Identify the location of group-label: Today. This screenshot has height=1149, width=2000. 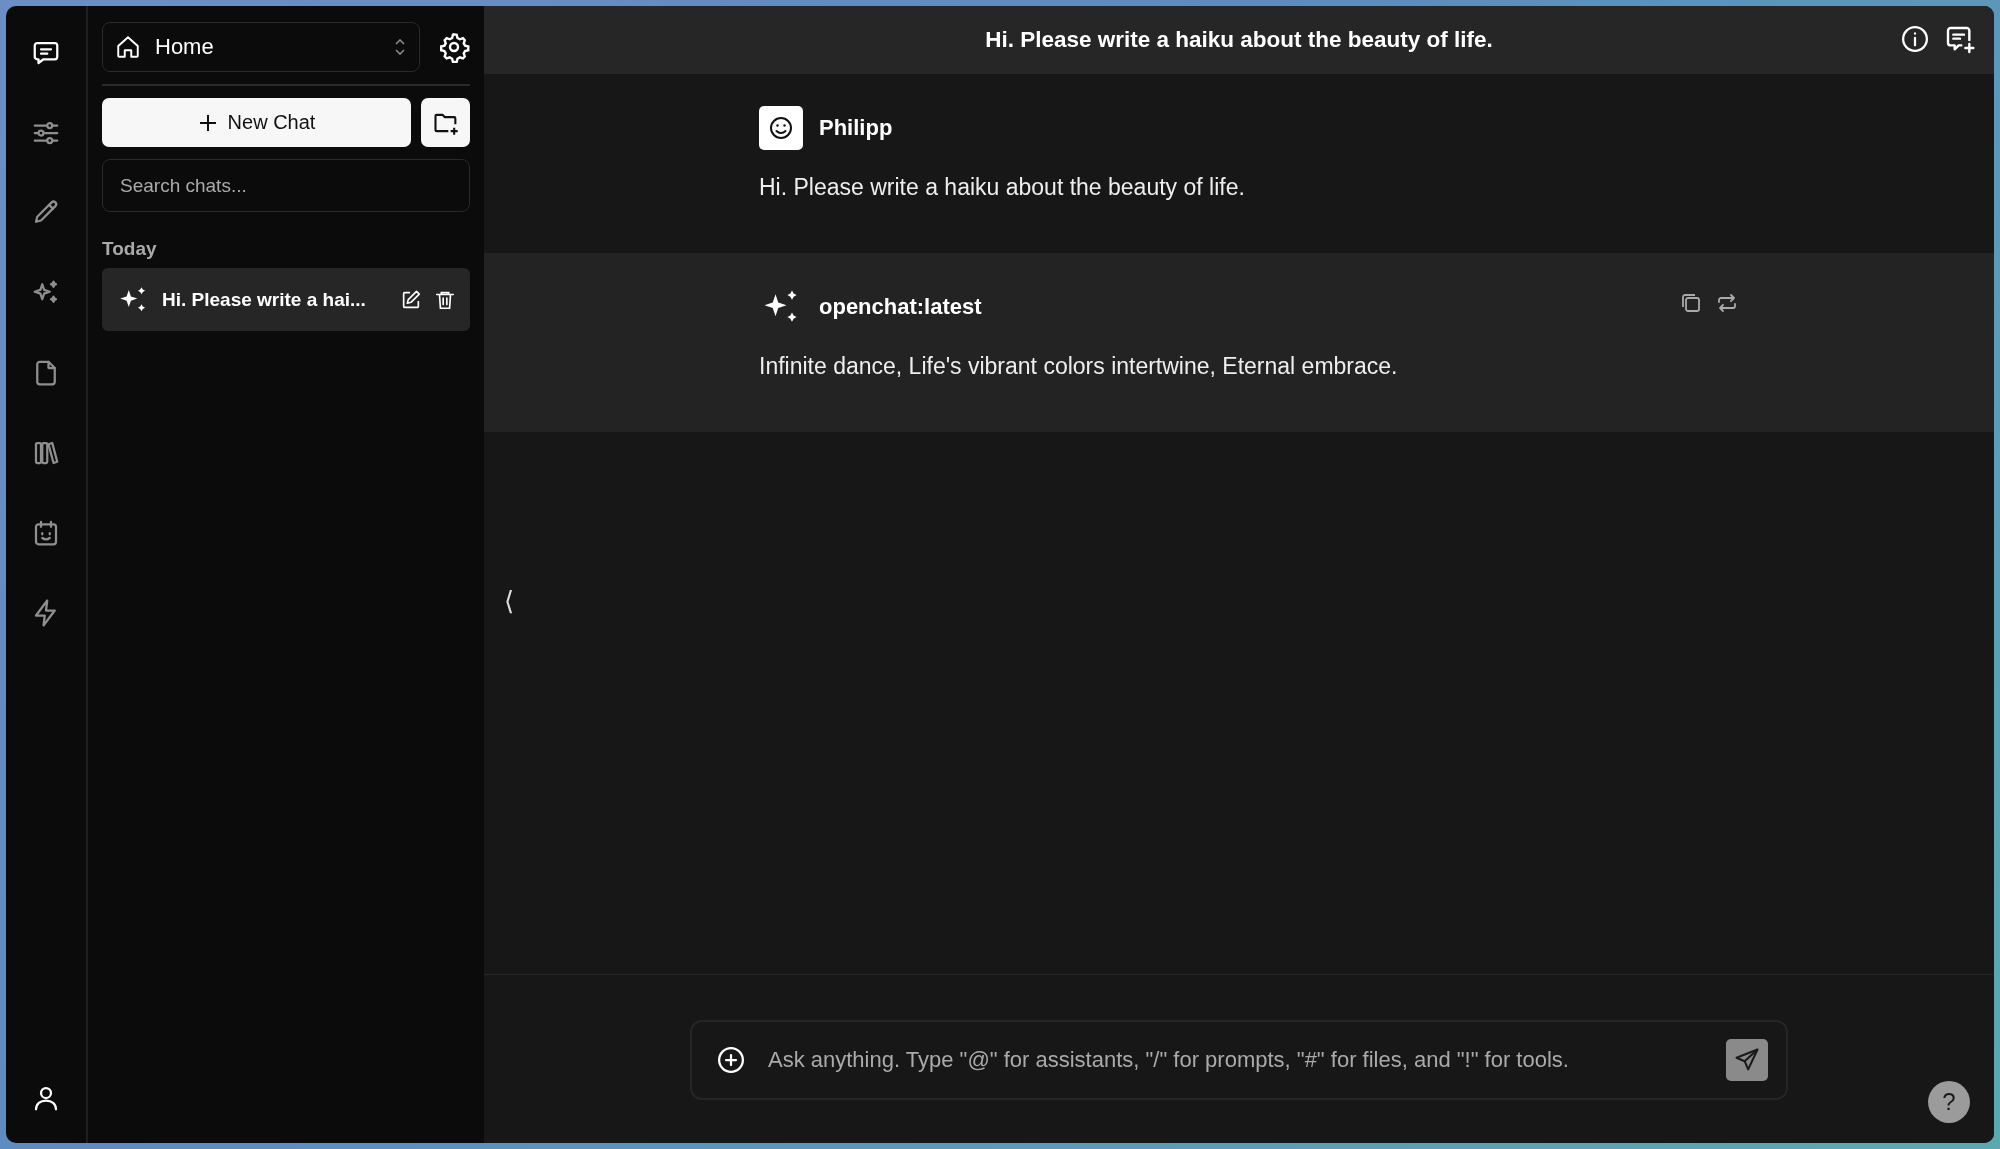
(130, 249).